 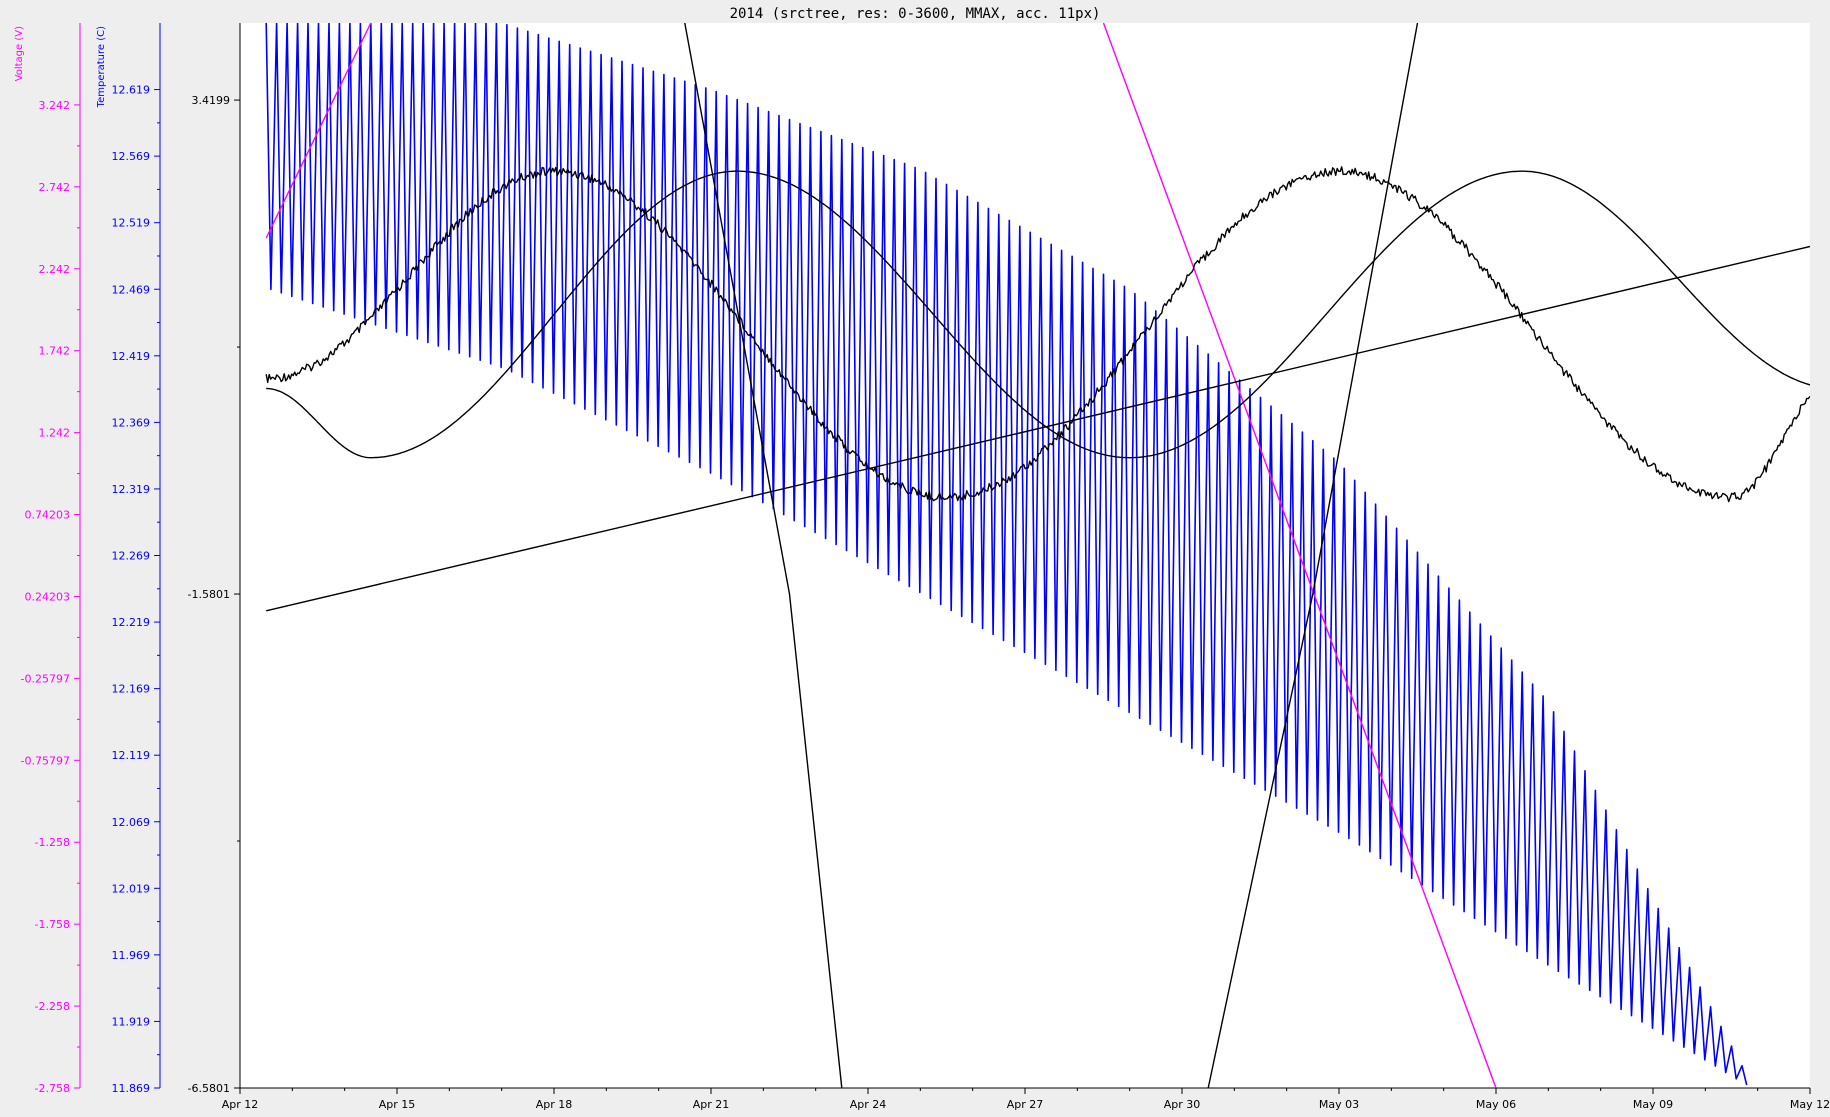 I want to click on x-tick-label: Apr 24, so click(x=868, y=1104).